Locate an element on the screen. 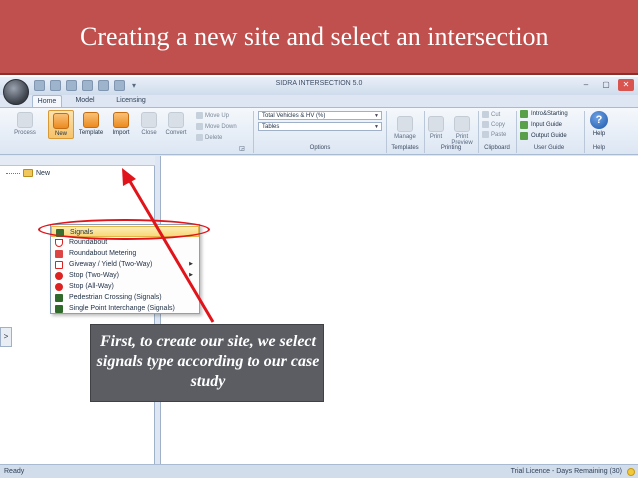 This screenshot has width=638, height=478. copy-icon is located at coordinates (485, 124).